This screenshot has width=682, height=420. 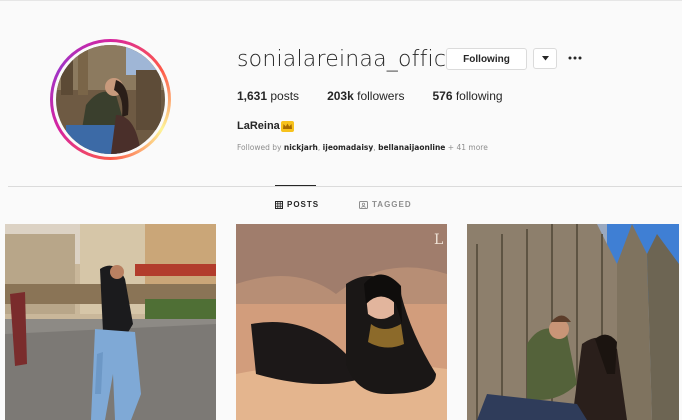 I want to click on chevron-down-icon, so click(x=545, y=58).